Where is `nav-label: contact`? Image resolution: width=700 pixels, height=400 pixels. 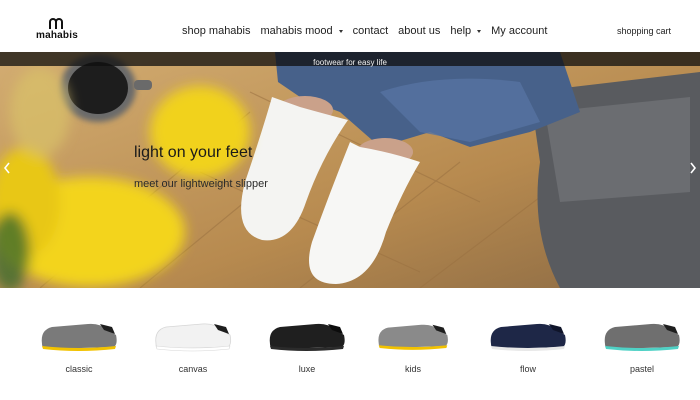
nav-label: contact is located at coordinates (370, 31).